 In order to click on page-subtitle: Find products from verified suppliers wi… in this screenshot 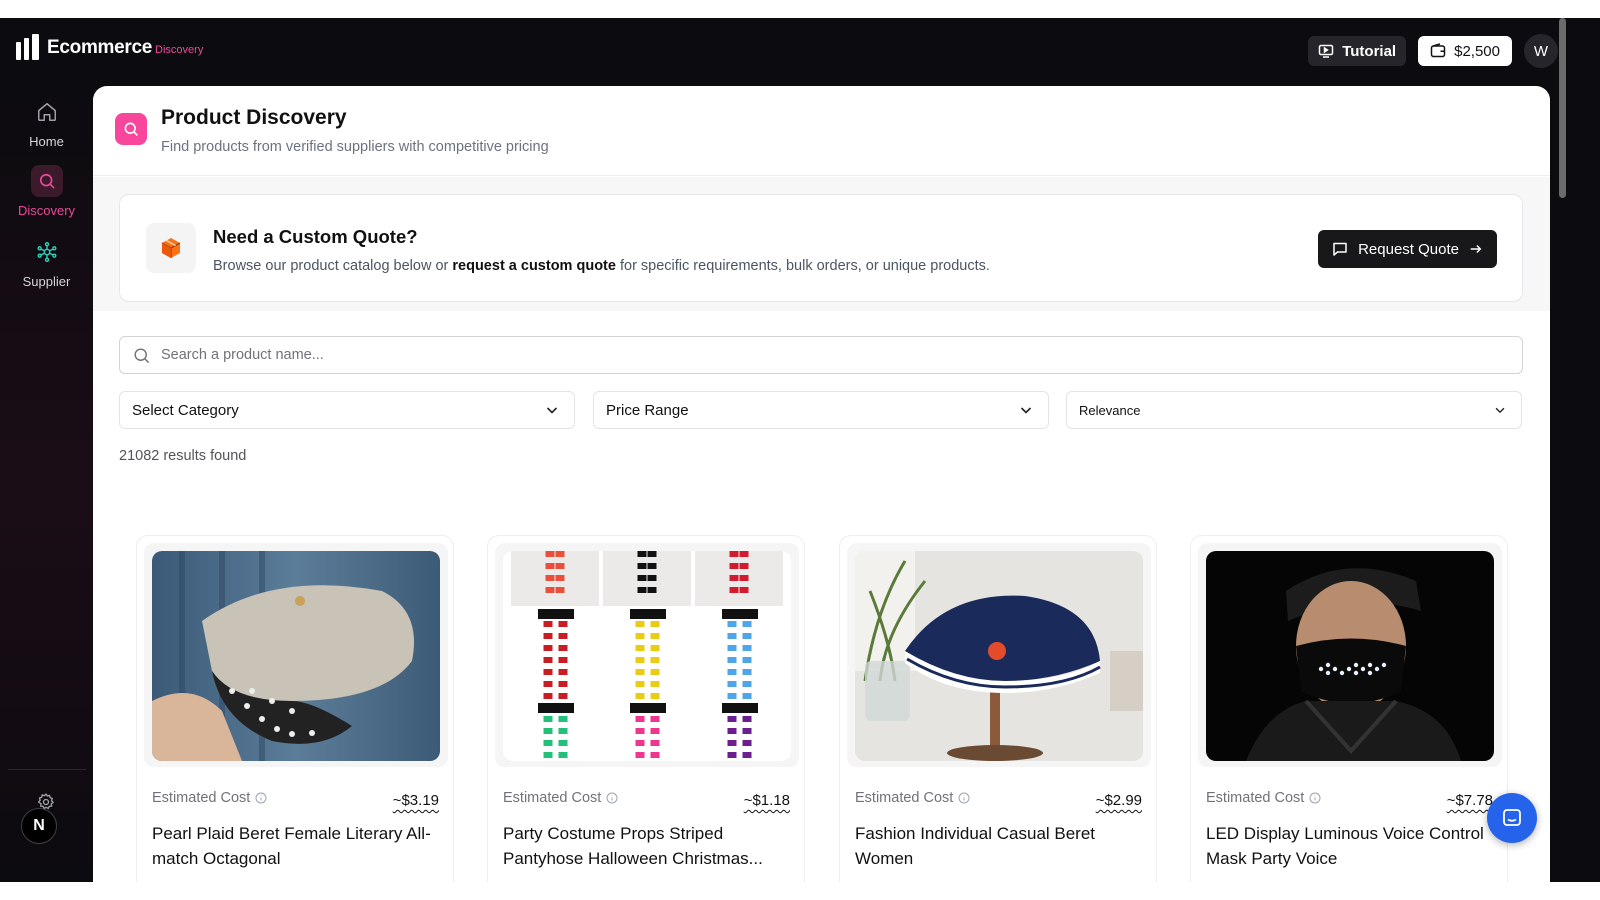, I will do `click(355, 147)`.